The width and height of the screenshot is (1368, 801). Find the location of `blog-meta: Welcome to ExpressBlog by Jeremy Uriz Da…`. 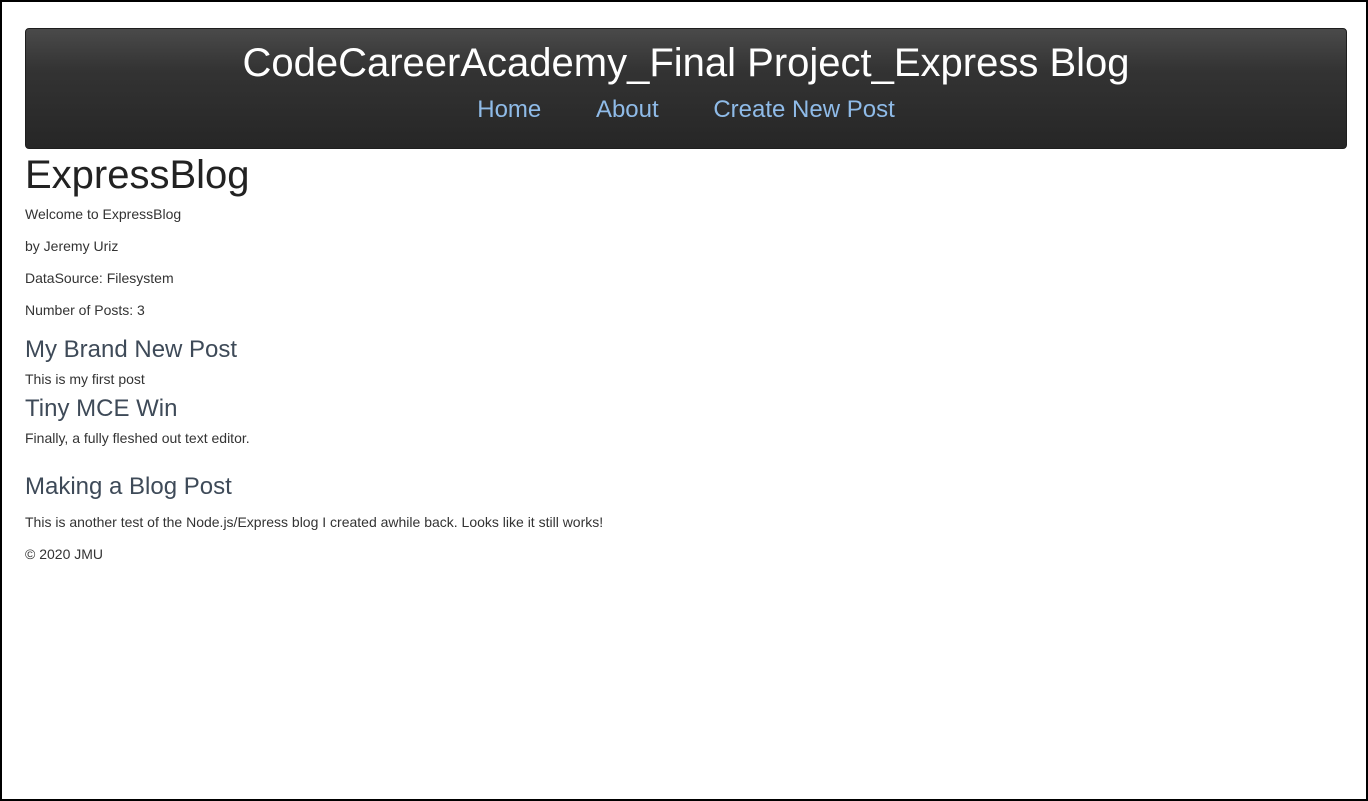

blog-meta: Welcome to ExpressBlog by Jeremy Uriz Da… is located at coordinates (675, 262).